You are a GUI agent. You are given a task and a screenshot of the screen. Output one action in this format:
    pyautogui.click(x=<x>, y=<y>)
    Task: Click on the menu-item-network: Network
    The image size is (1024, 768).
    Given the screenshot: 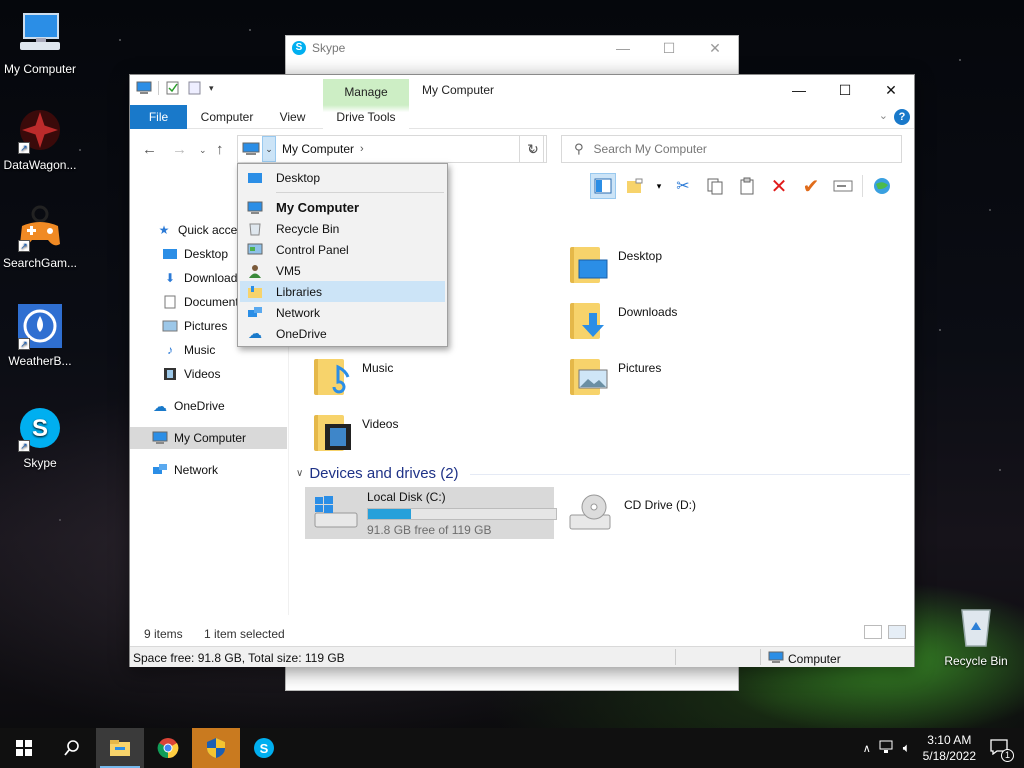 What is the action you would take?
    pyautogui.click(x=342, y=312)
    